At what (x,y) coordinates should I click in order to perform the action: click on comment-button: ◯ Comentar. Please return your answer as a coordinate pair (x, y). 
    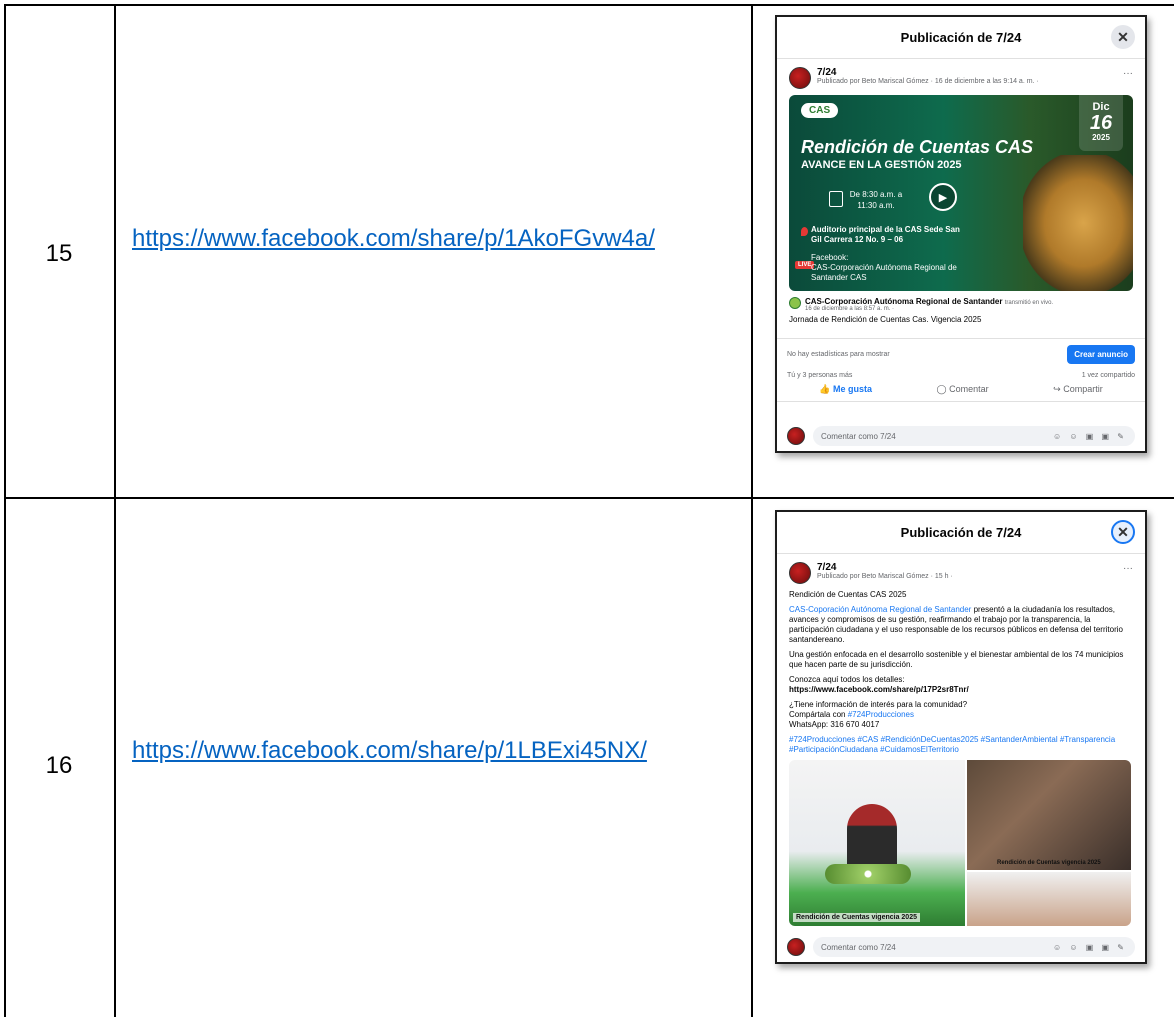
    Looking at the image, I should click on (963, 389).